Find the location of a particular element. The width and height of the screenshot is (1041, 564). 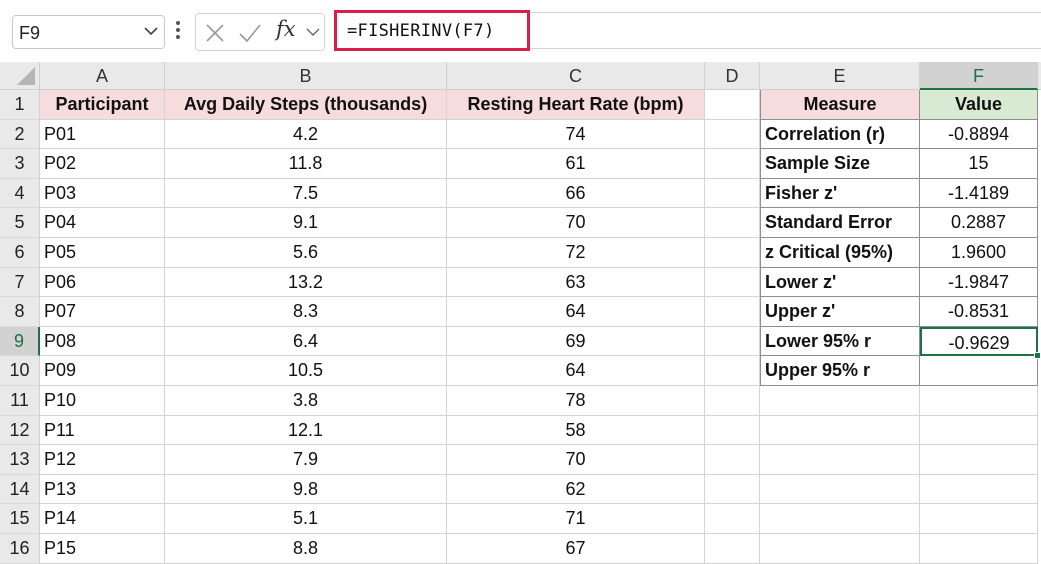

value-cell: -1.4189 is located at coordinates (979, 193).